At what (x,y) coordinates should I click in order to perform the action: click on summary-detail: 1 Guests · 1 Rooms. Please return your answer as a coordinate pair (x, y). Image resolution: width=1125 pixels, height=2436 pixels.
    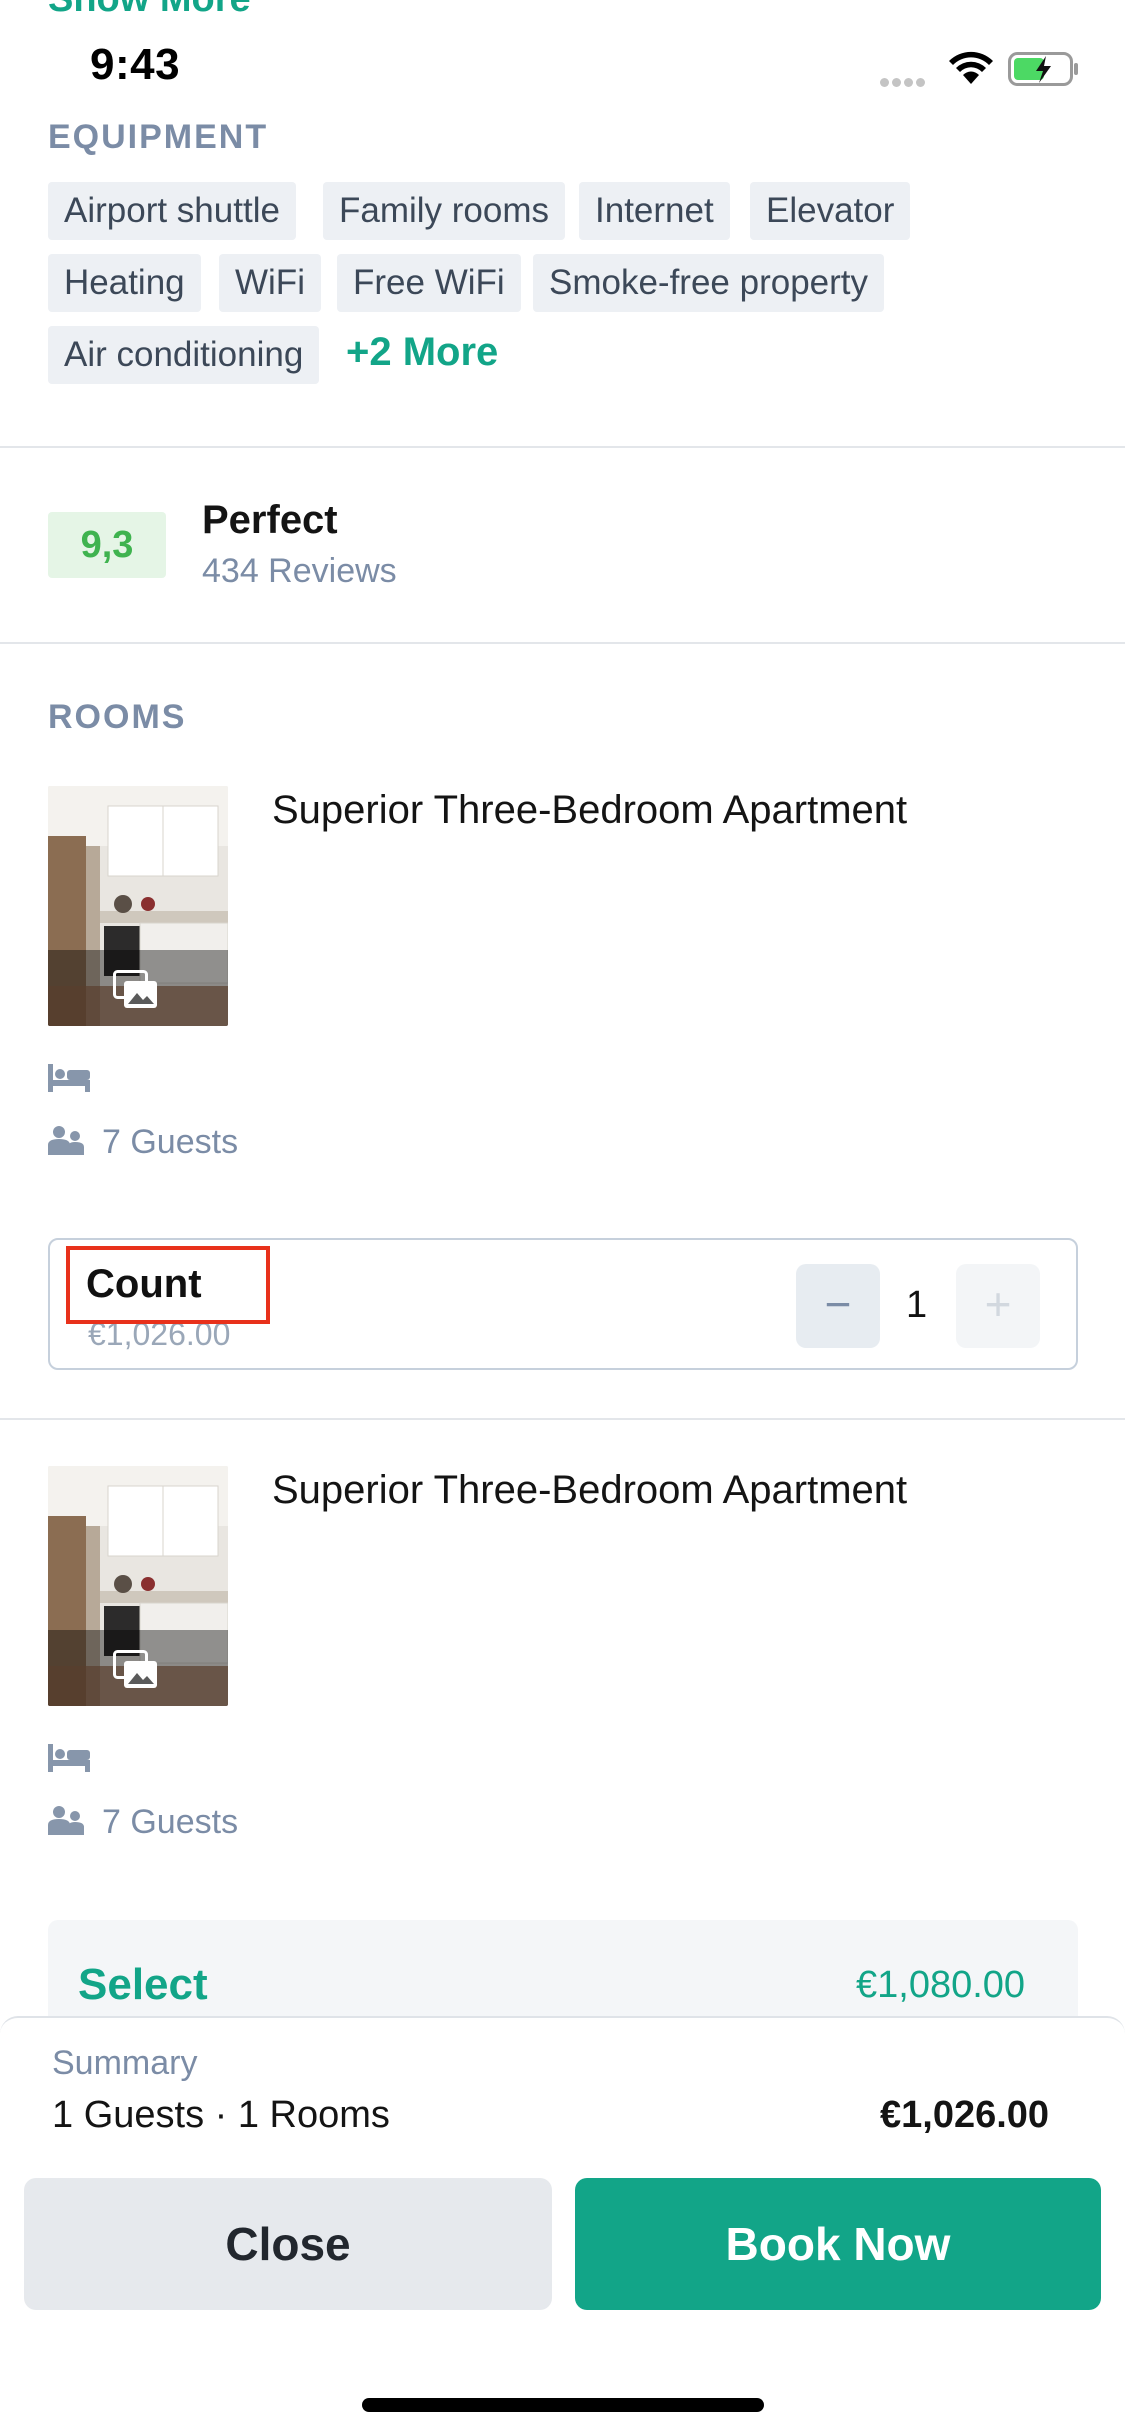
    Looking at the image, I should click on (221, 2115).